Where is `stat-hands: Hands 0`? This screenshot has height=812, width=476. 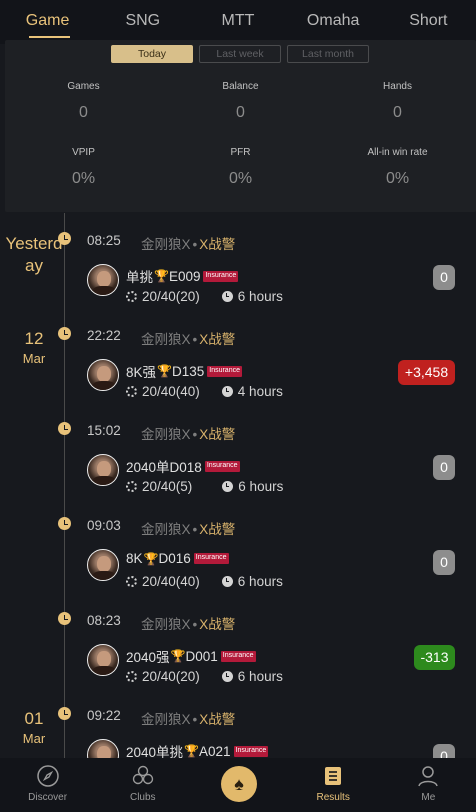
stat-hands: Hands 0 is located at coordinates (397, 111).